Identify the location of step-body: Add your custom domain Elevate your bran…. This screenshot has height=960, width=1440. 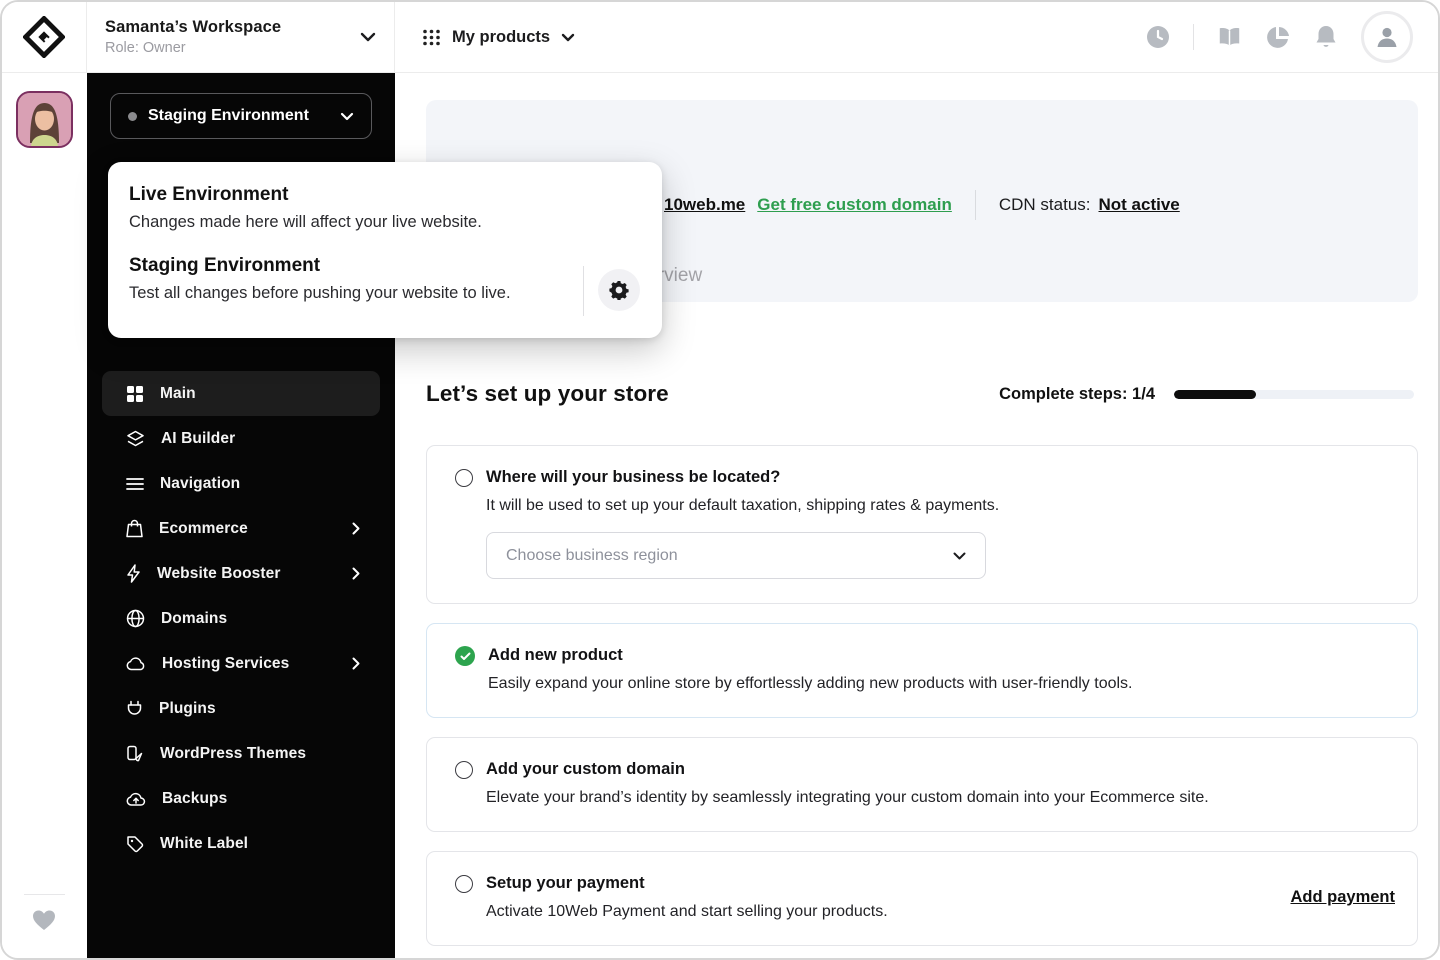
(940, 783).